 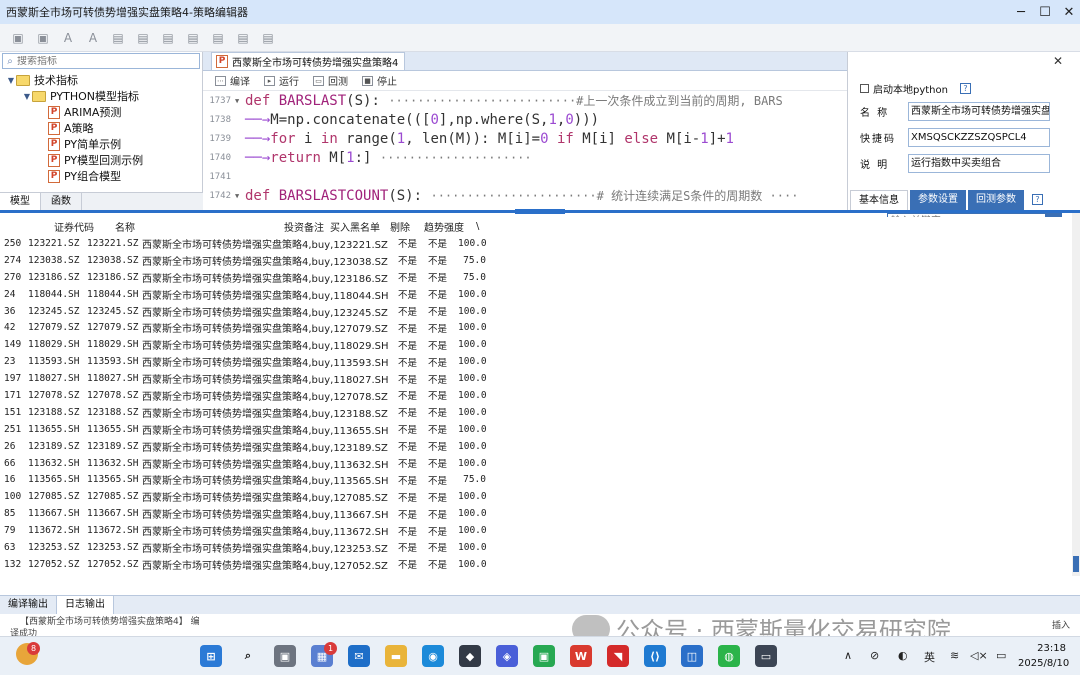 What do you see at coordinates (307, 226) in the screenshot?
I see `header-remark: 投资备注` at bounding box center [307, 226].